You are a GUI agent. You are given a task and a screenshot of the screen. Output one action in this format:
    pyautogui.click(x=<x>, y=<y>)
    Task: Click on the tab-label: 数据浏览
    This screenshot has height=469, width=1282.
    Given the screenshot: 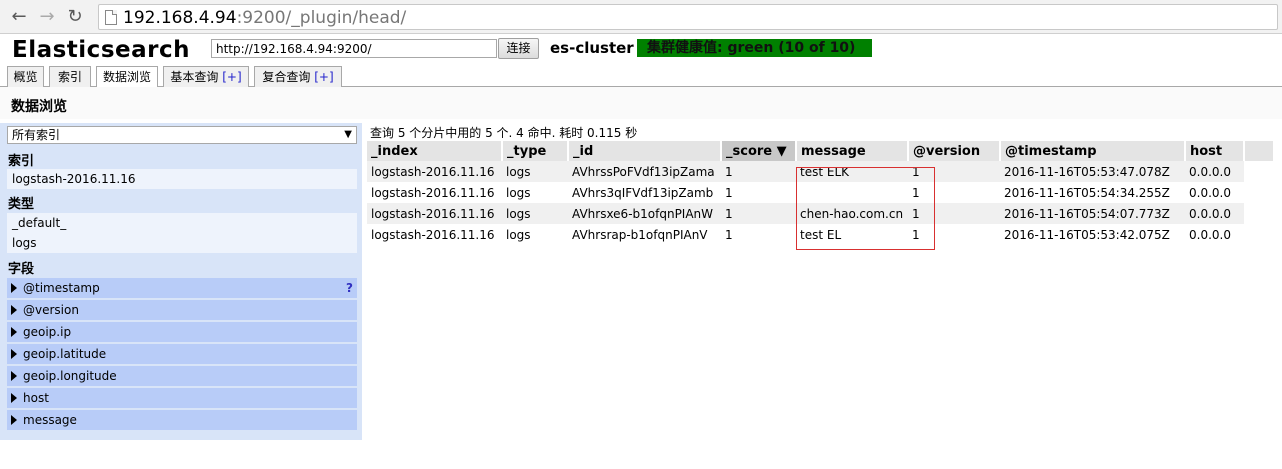 What is the action you would take?
    pyautogui.click(x=126, y=77)
    